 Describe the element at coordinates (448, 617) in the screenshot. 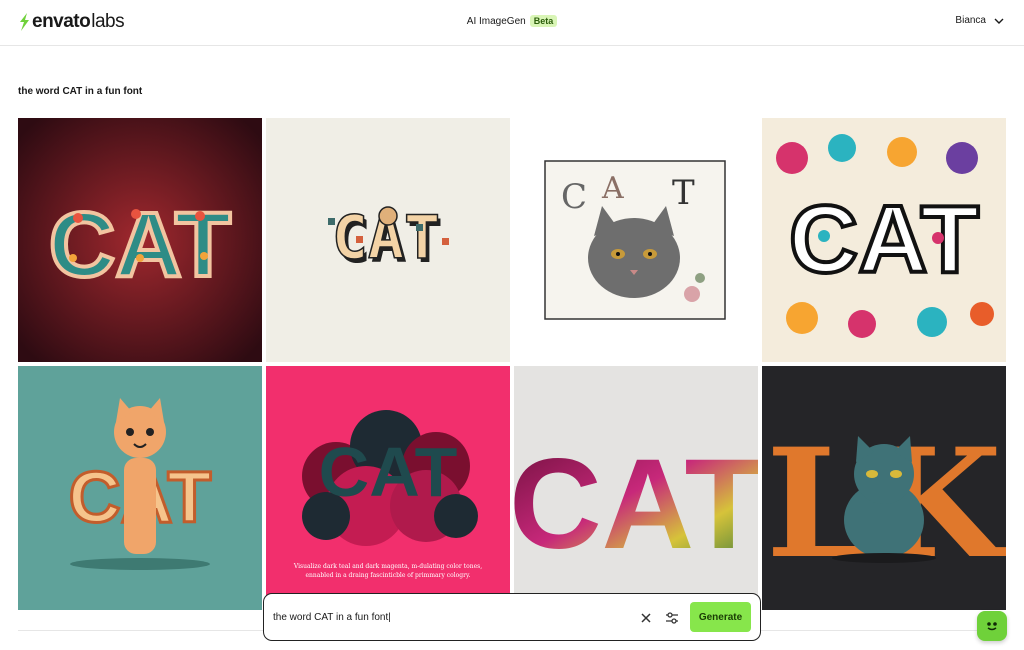

I see `prompt-input` at that location.